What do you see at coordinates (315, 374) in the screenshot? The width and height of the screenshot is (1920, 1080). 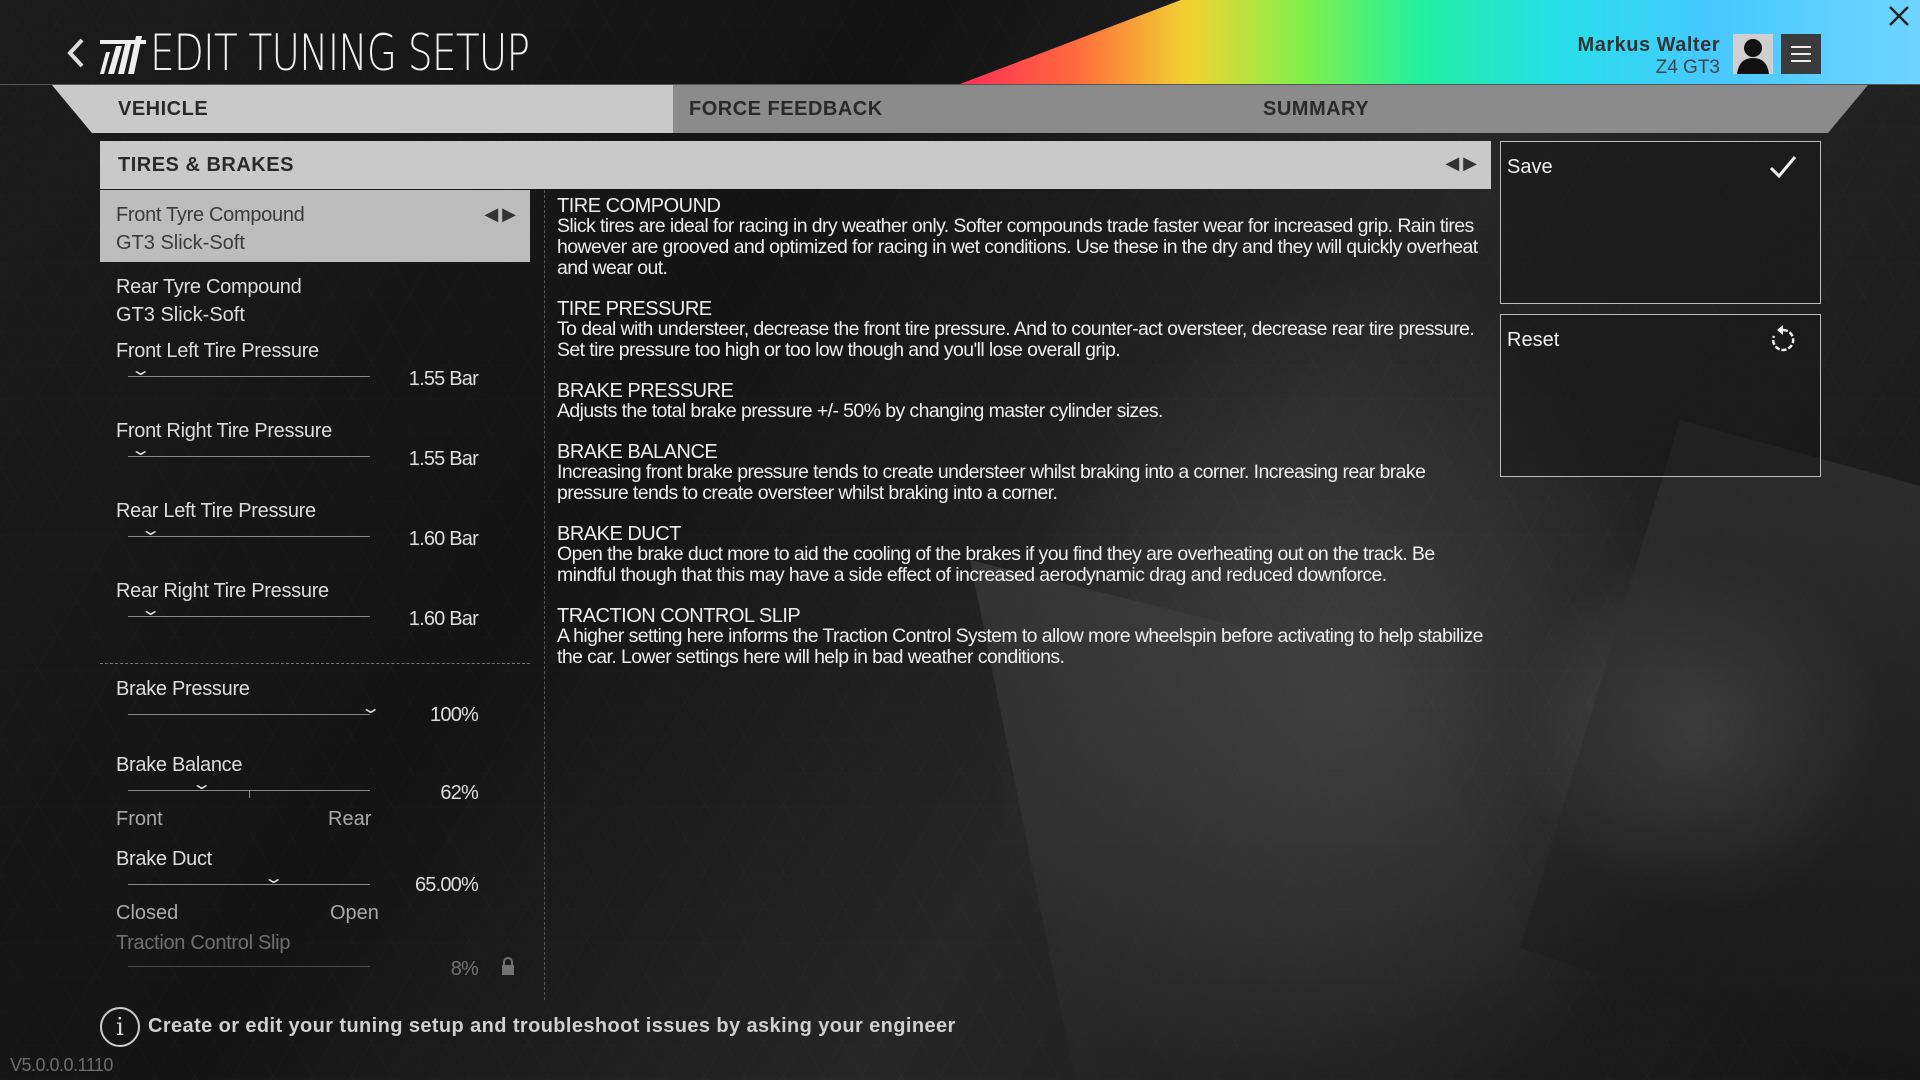 I see `setting-front-left-tire-pressure: Front Left Tire Pressure ⌄ 1.55 Bar` at bounding box center [315, 374].